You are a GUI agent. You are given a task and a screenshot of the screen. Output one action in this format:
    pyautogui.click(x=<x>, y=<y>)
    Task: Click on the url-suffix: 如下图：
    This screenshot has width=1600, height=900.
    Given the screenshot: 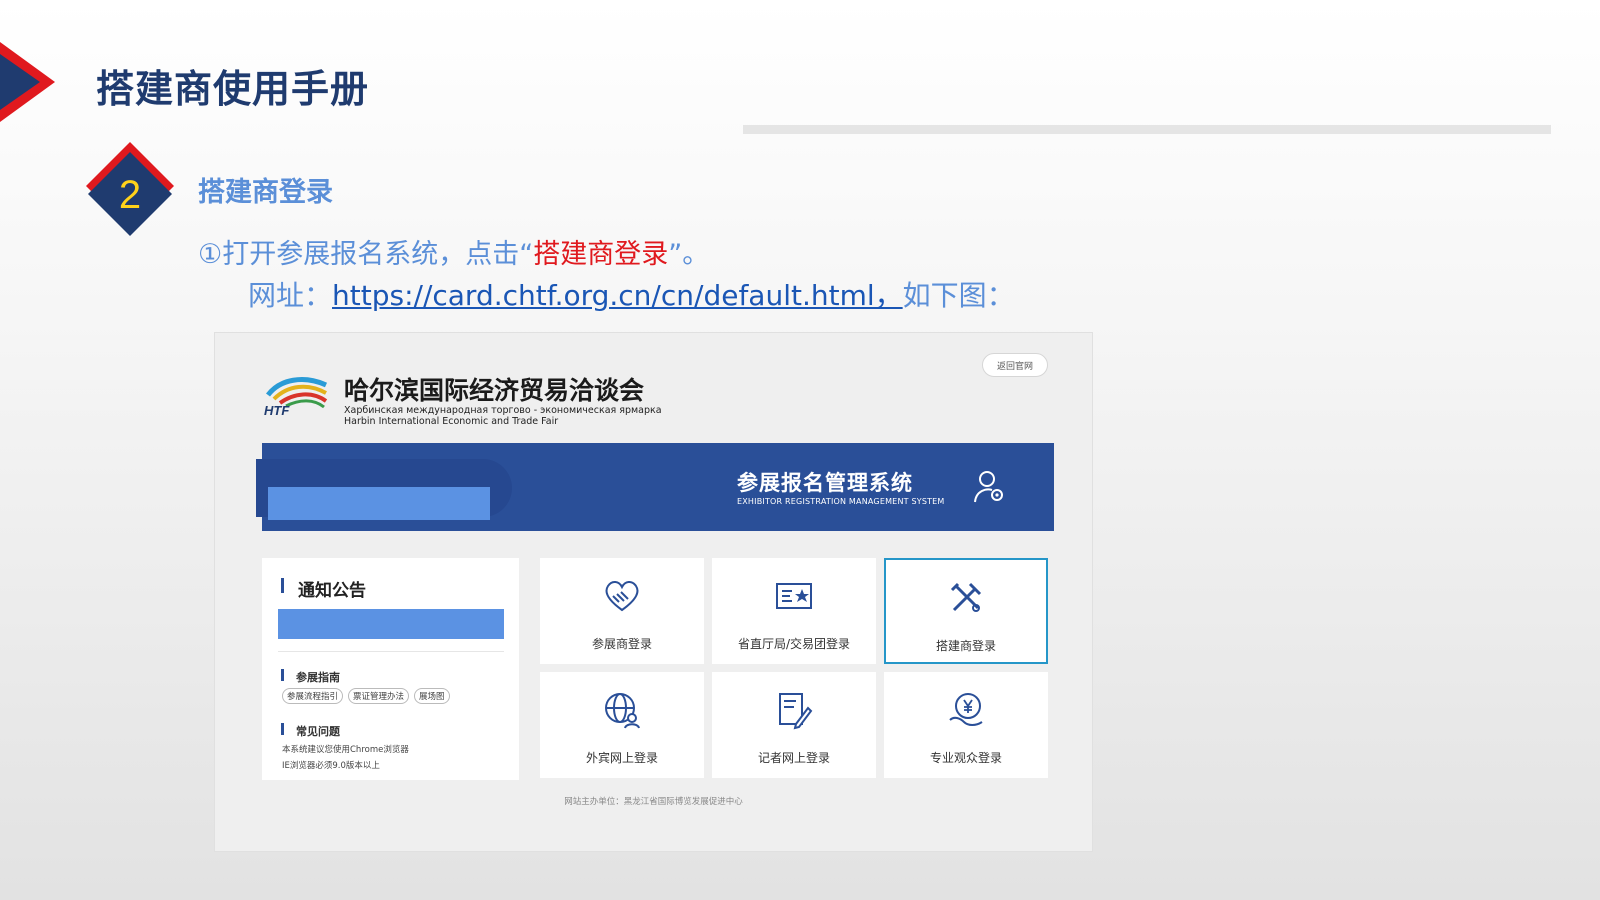 What is the action you would take?
    pyautogui.click(x=958, y=295)
    